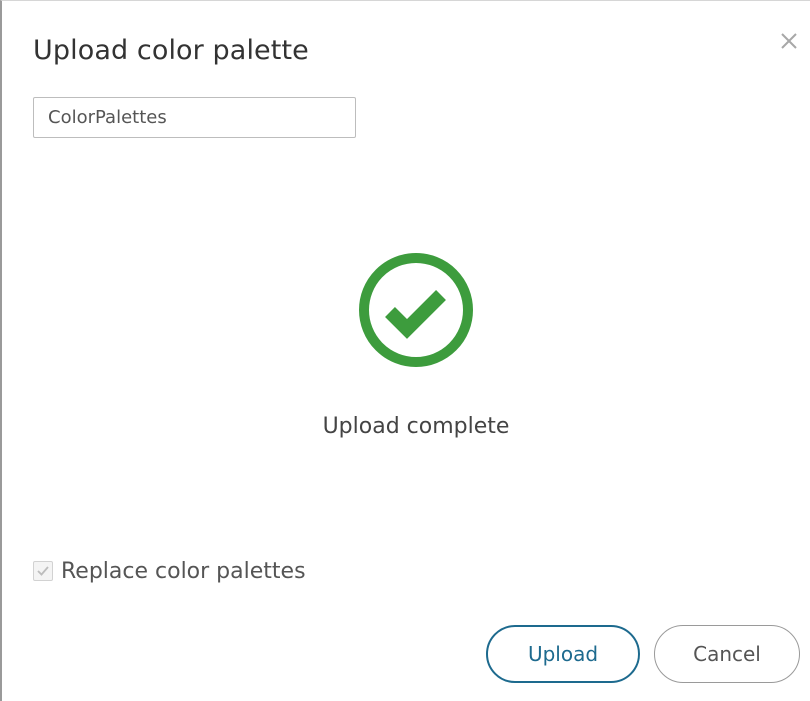  I want to click on cancel-button: Cancel, so click(727, 654).